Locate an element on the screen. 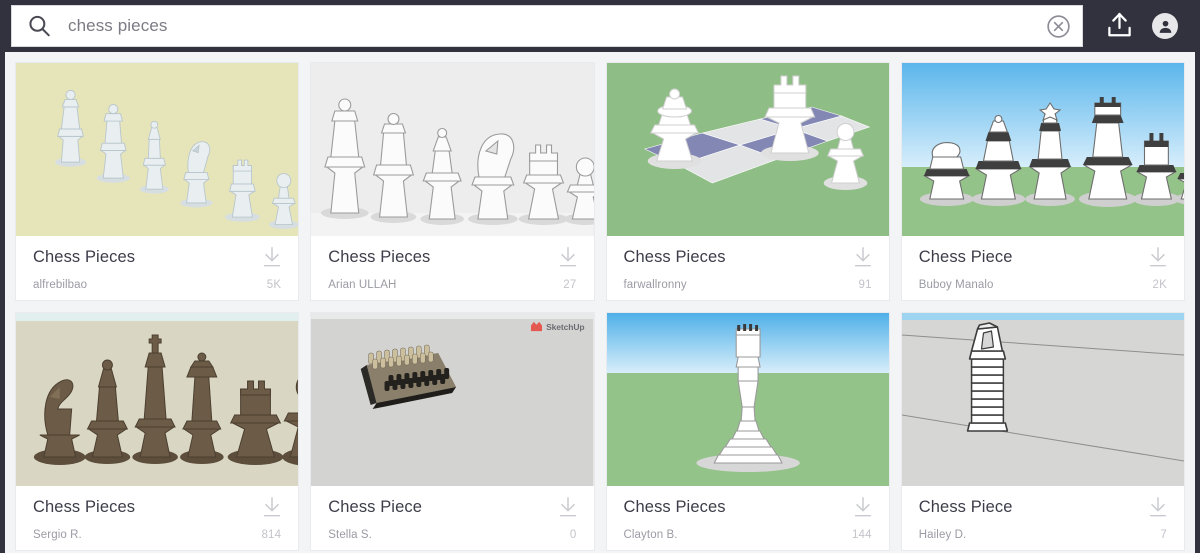 The height and width of the screenshot is (553, 1200). model-author: farwallronny is located at coordinates (655, 285).